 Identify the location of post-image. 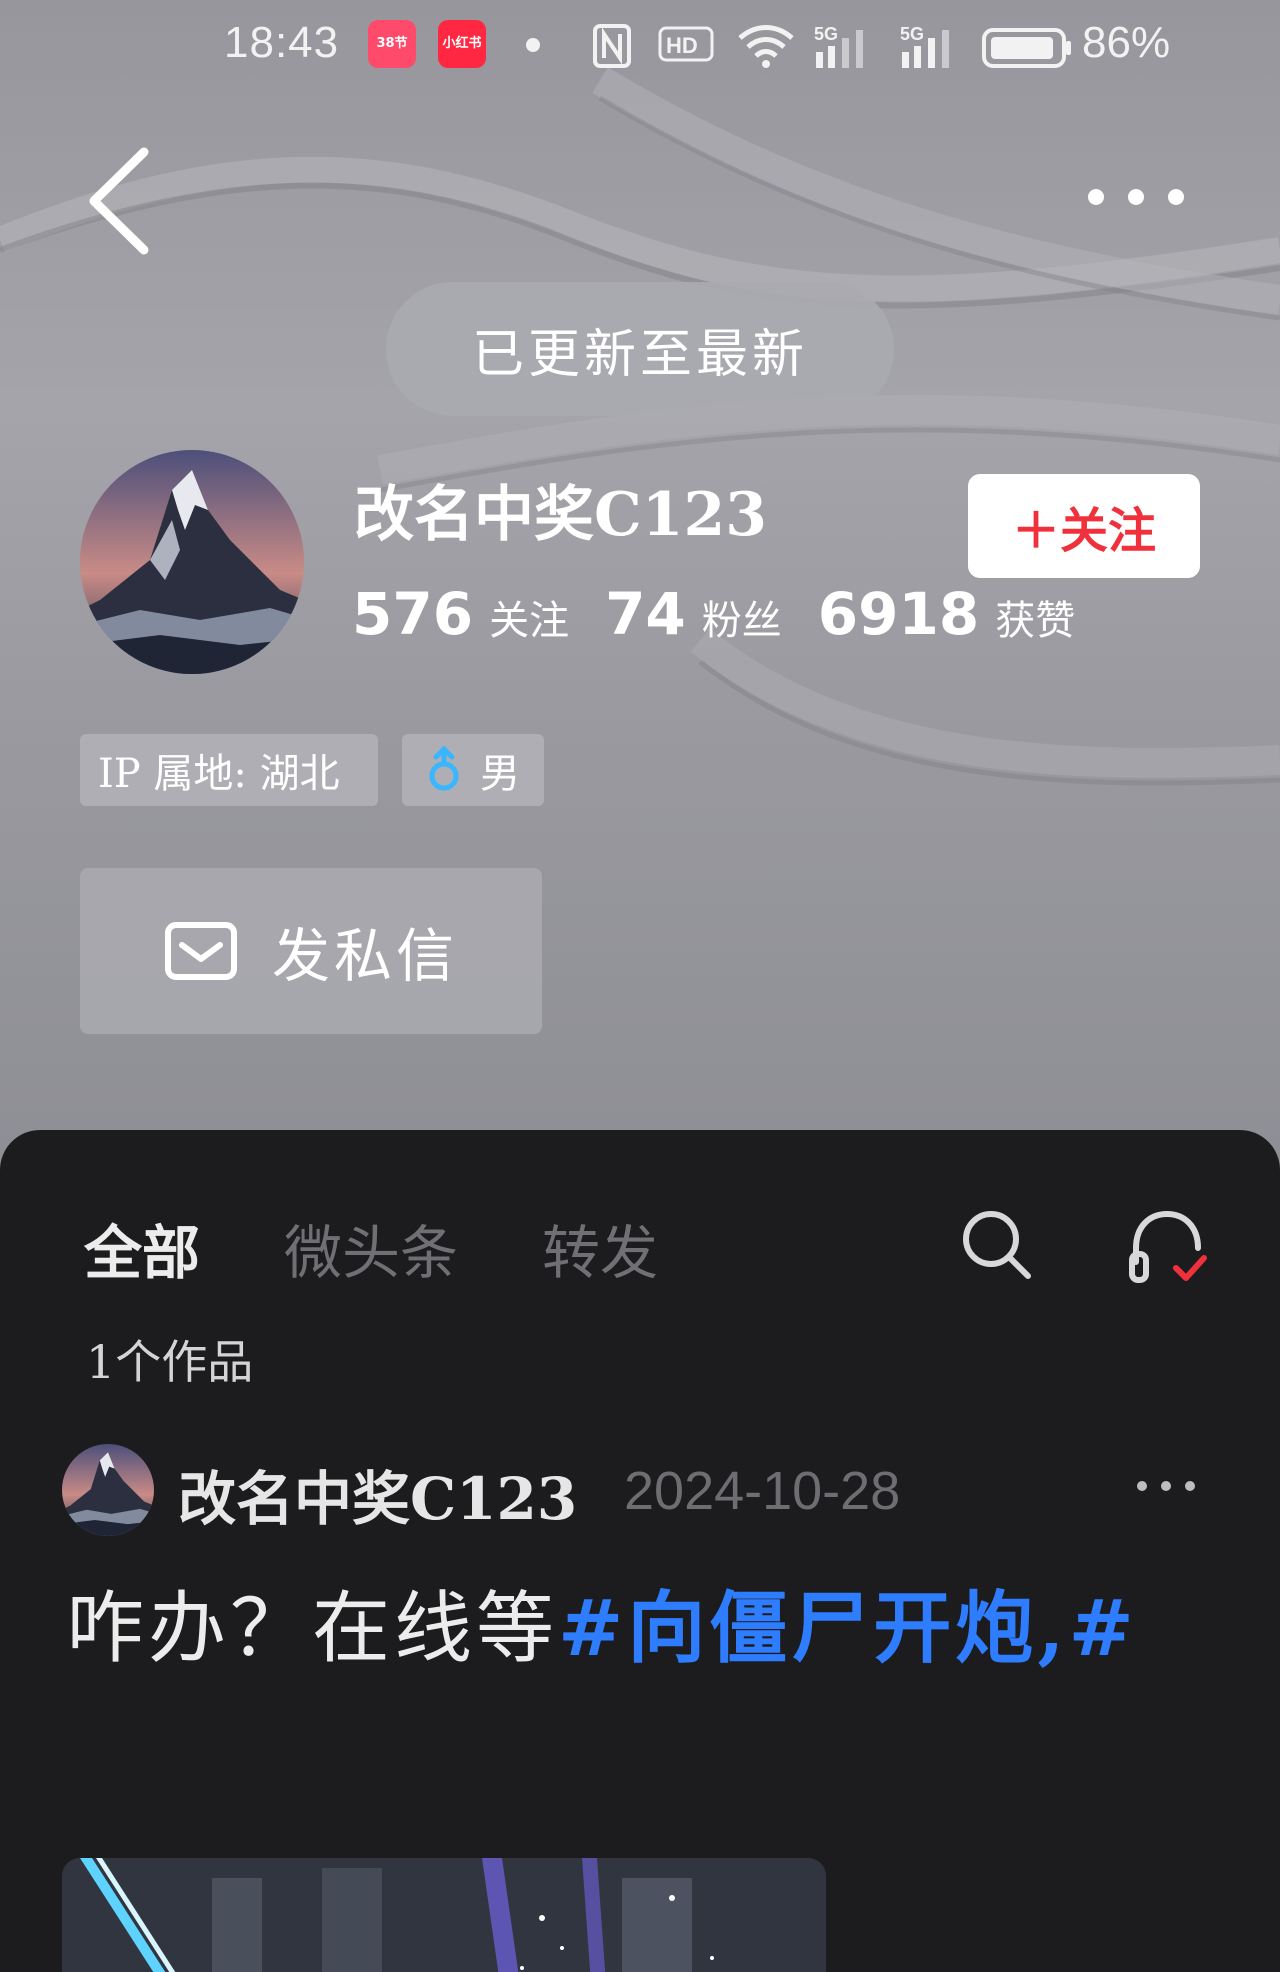
(444, 1915).